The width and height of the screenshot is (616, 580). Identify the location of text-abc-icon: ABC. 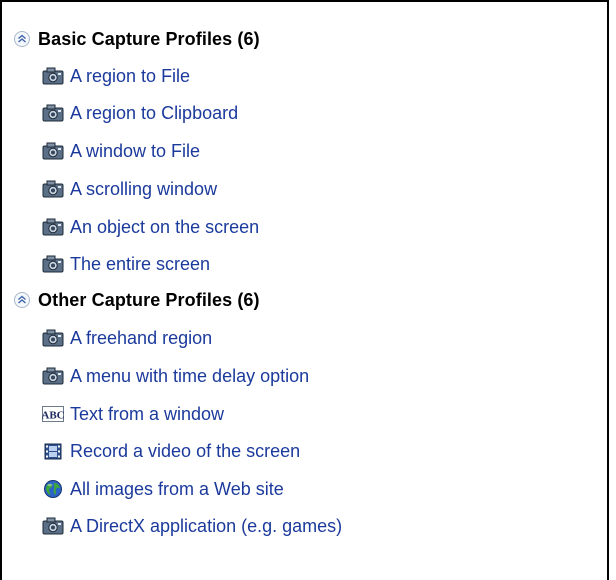
(53, 414).